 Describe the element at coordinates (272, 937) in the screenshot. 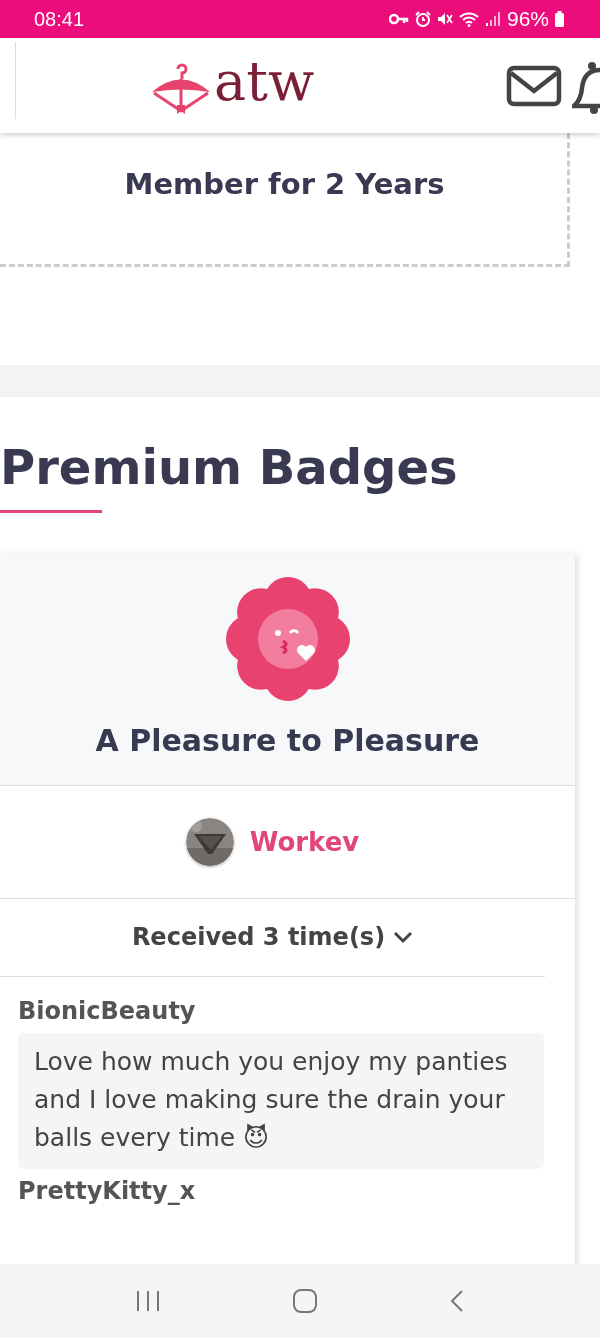

I see `received-toggle: Received 3 time(s)` at that location.